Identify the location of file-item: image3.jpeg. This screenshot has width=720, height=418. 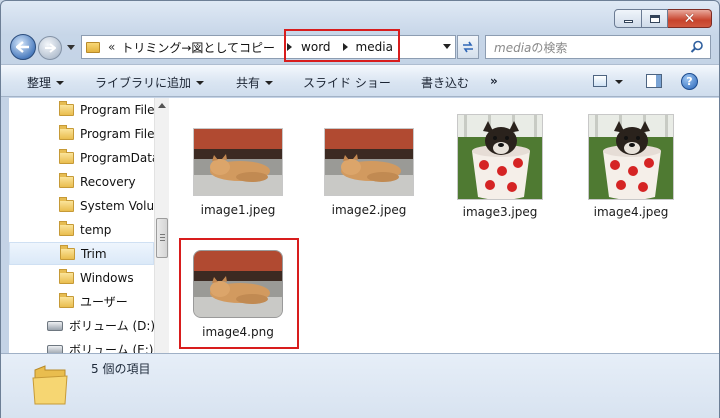
(500, 166).